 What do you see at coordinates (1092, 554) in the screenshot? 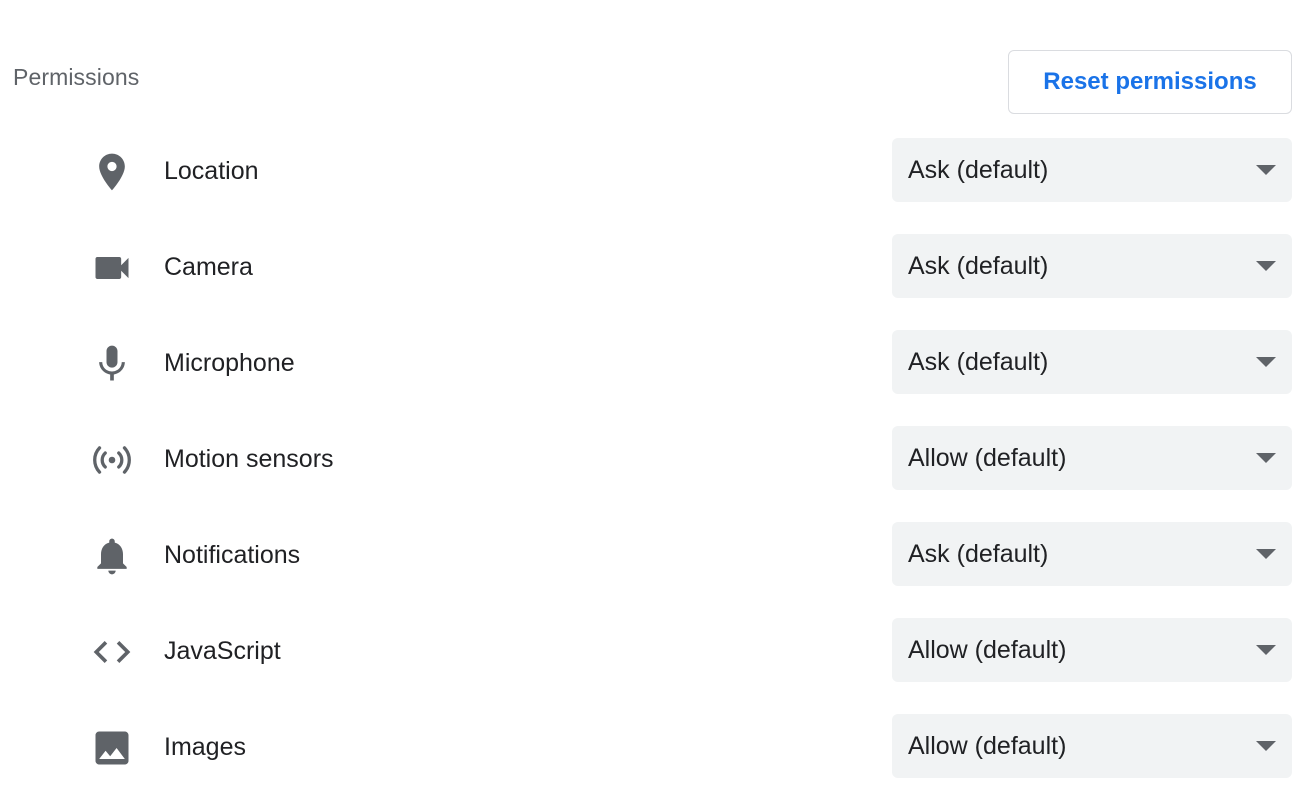
I see `notifications-select: Ask (default)` at bounding box center [1092, 554].